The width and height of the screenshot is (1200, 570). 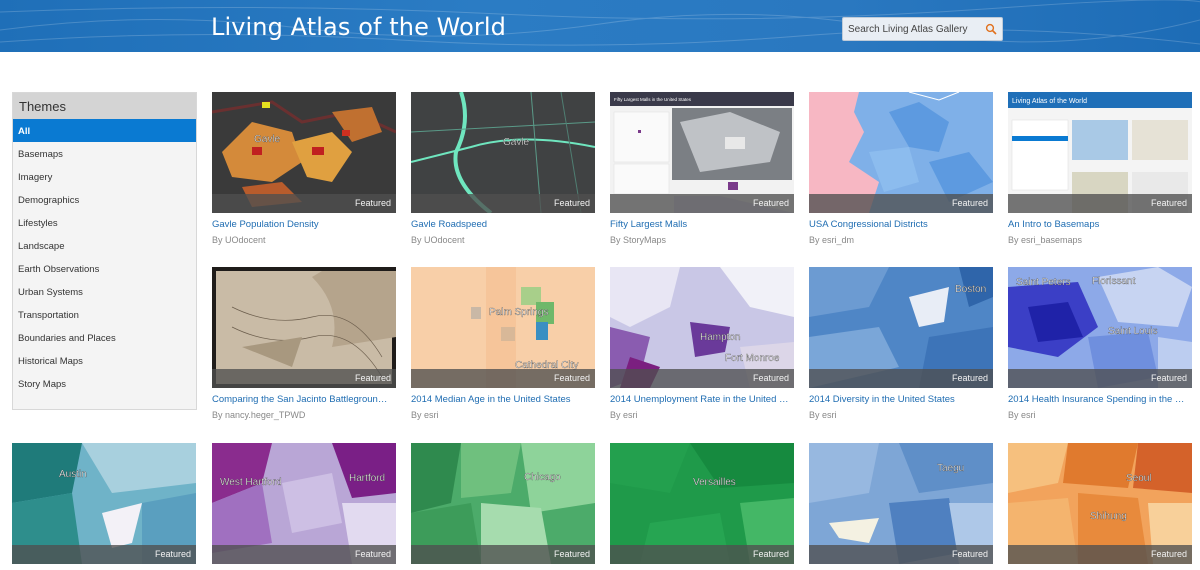 What do you see at coordinates (104, 106) in the screenshot?
I see `themes-heading: Themes` at bounding box center [104, 106].